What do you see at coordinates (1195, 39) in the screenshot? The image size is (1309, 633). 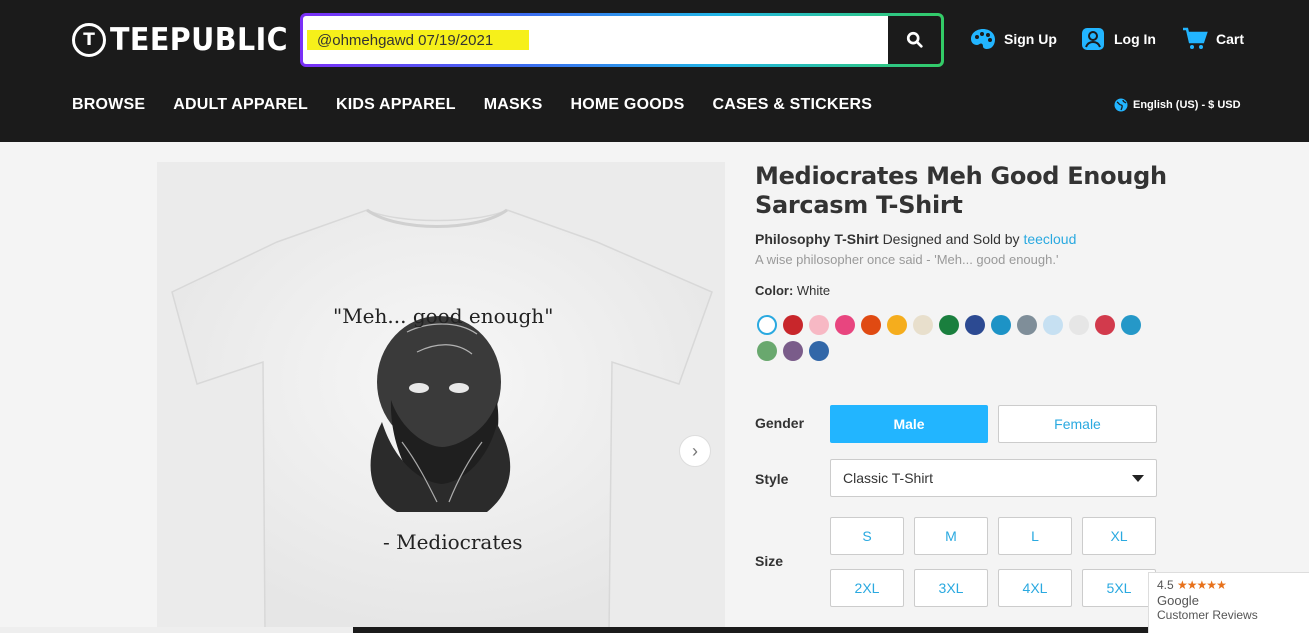 I see `cart-icon` at bounding box center [1195, 39].